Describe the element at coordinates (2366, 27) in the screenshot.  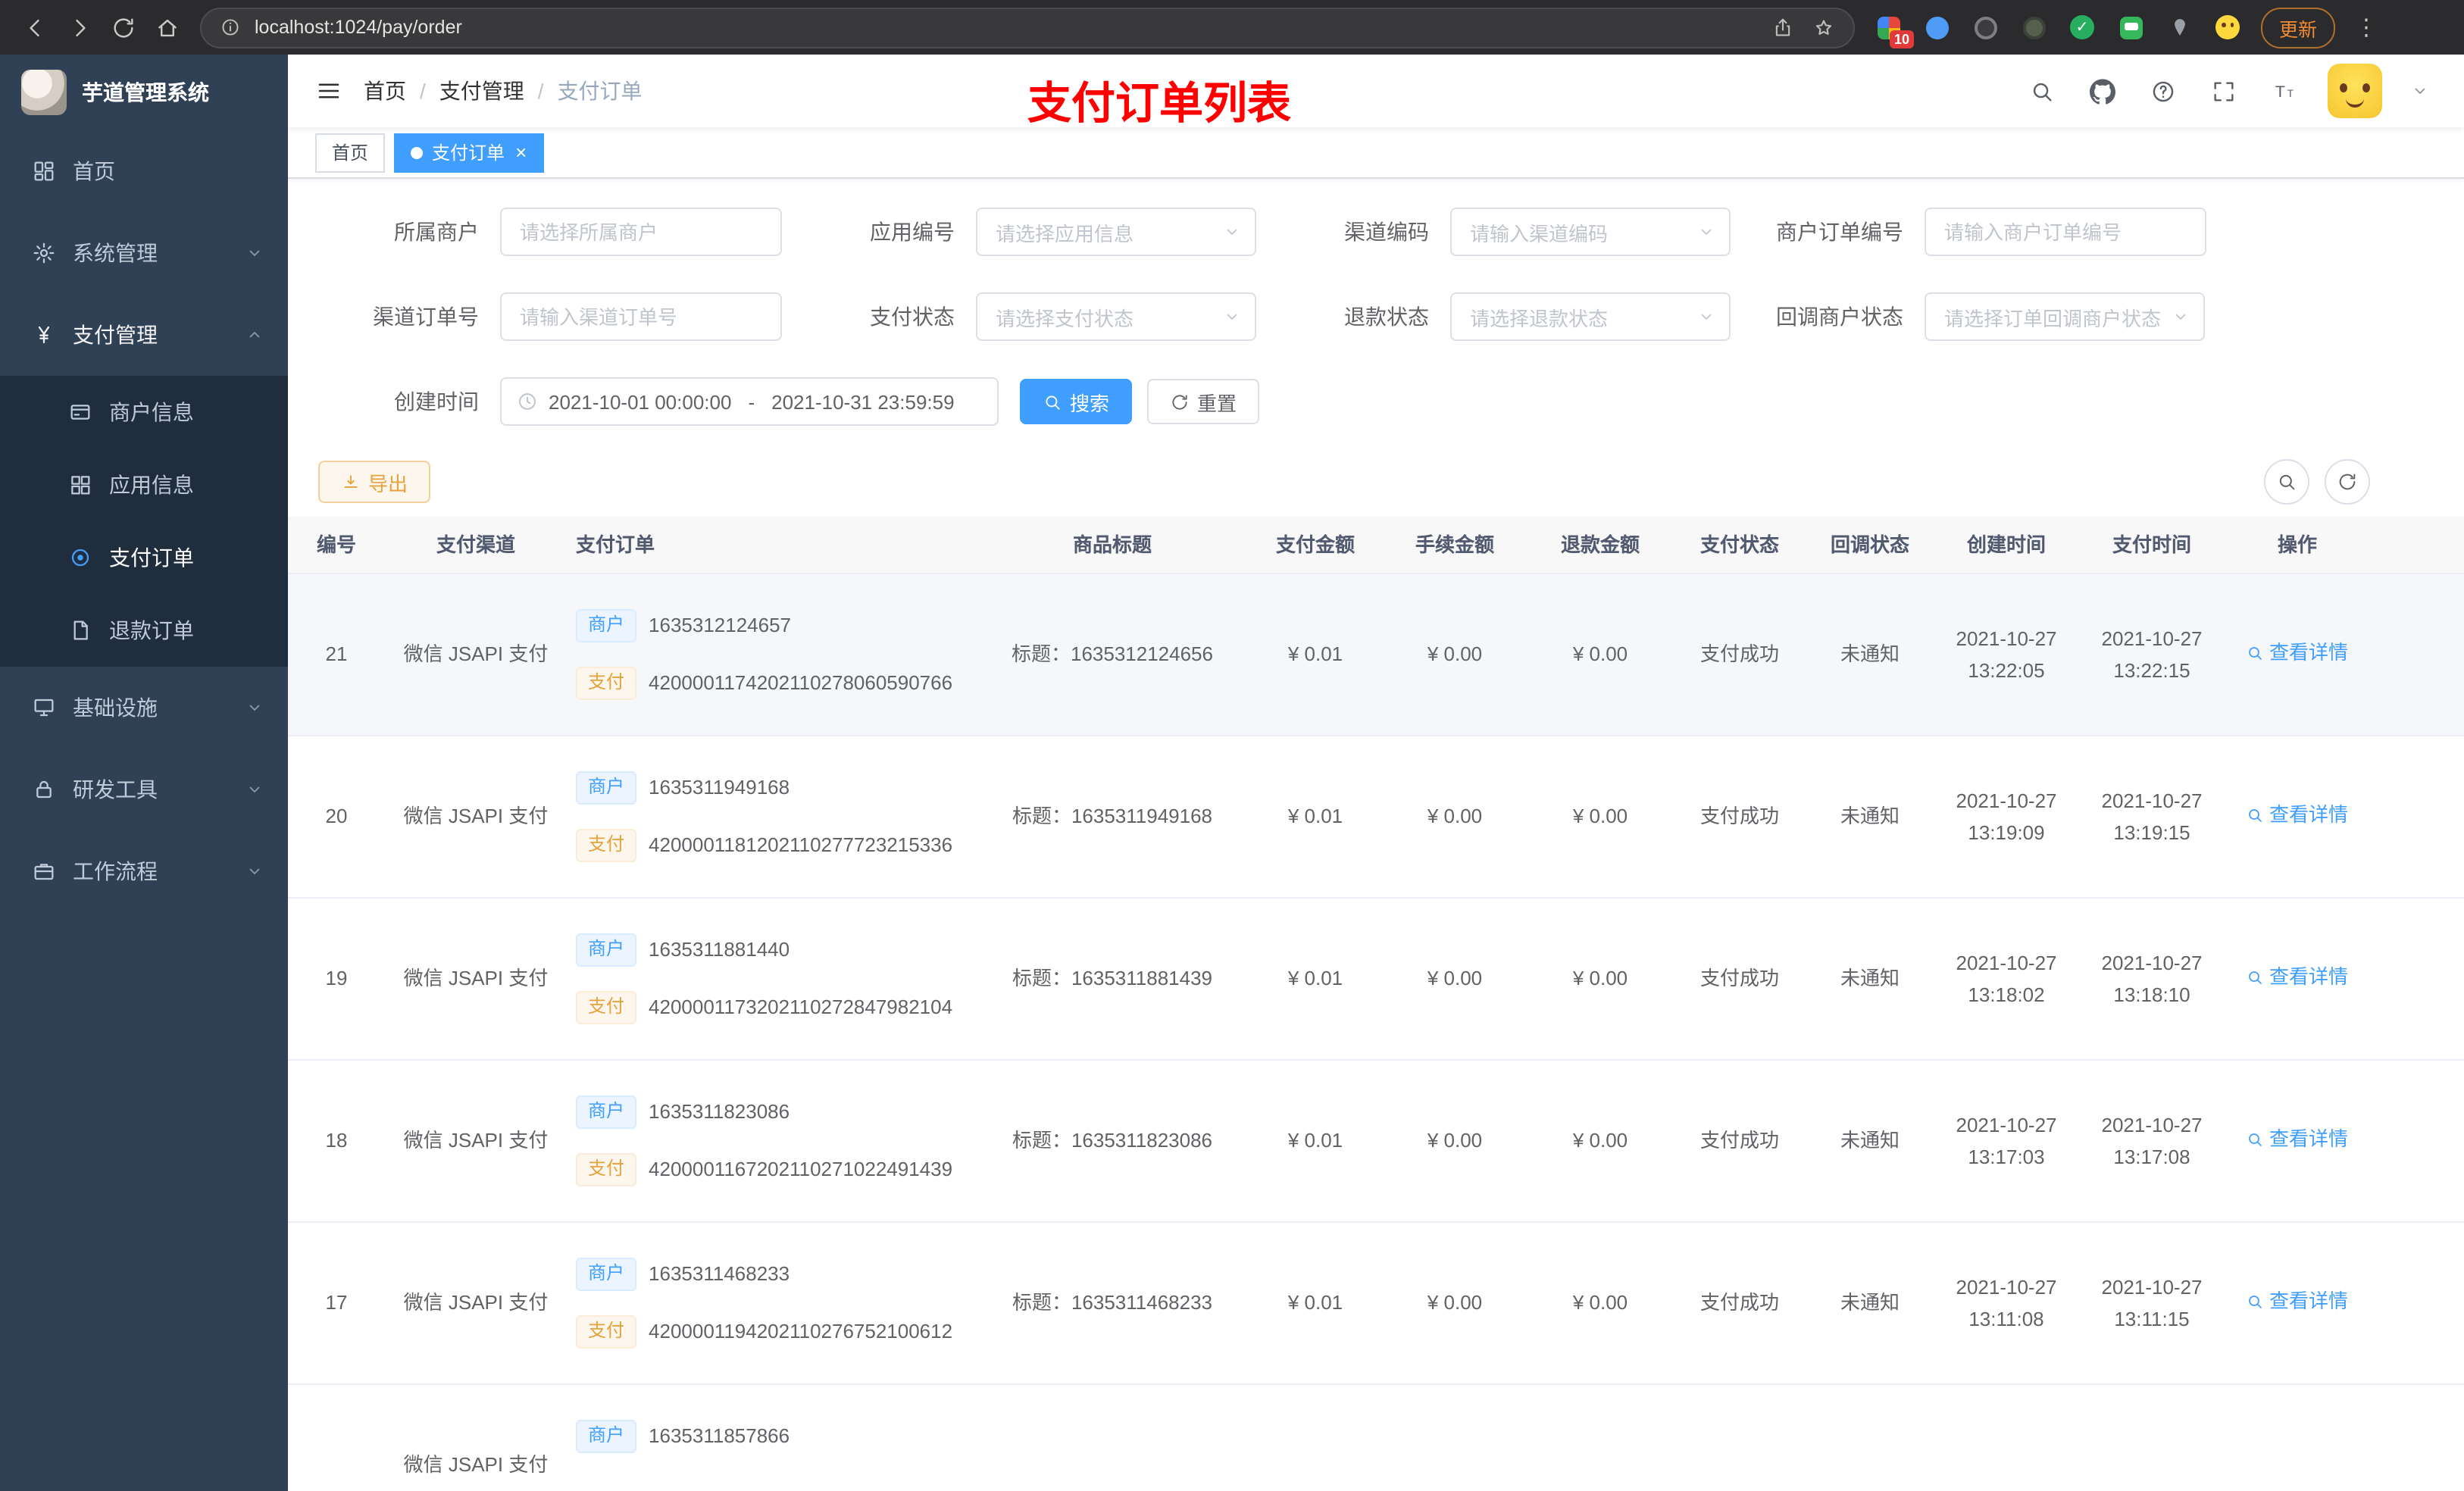
I see `browser-menu-icon: ⋮` at that location.